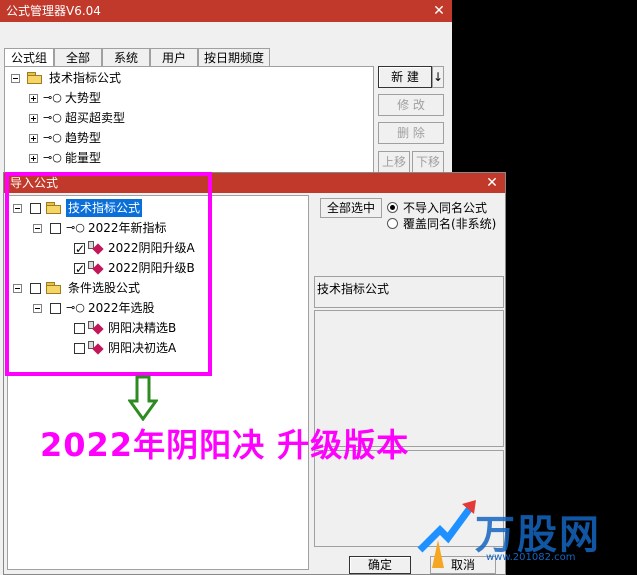 The width and height of the screenshot is (637, 575). I want to click on new-button: 新 建, so click(405, 77).